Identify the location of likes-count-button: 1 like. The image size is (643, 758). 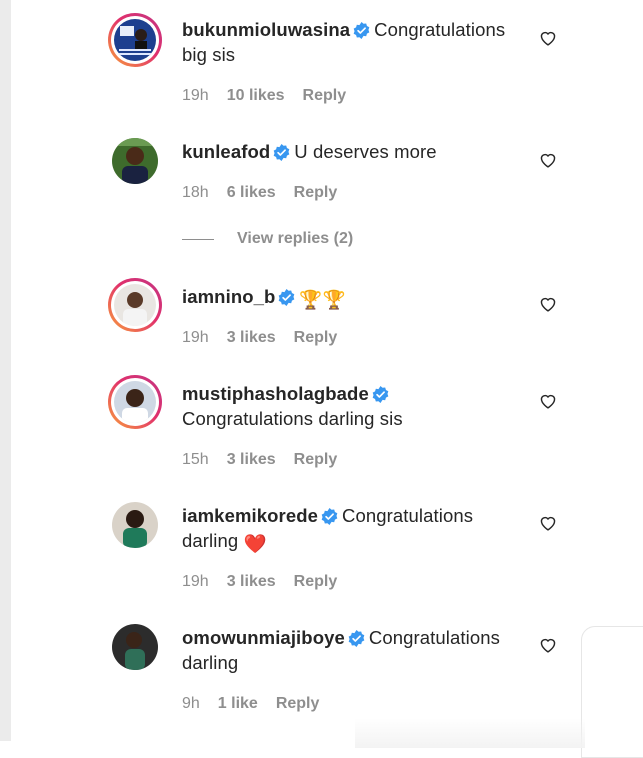
(238, 703).